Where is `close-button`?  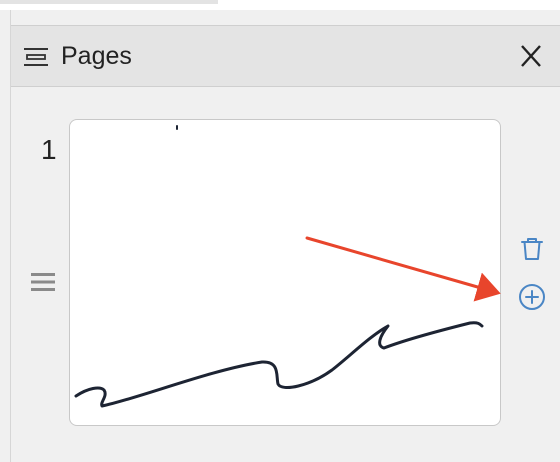 close-button is located at coordinates (531, 56).